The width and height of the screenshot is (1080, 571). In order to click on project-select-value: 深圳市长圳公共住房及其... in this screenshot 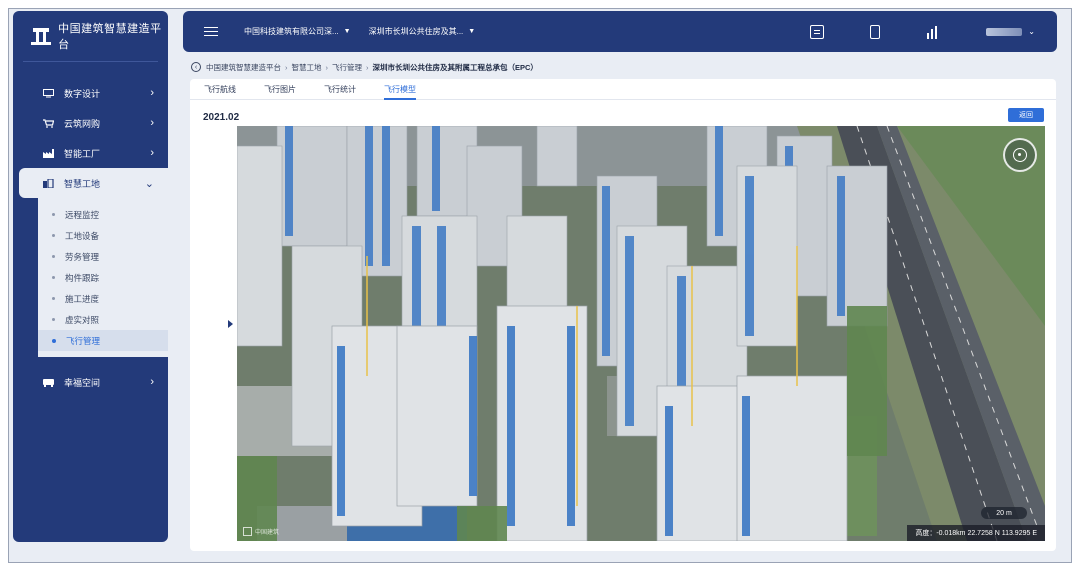, I will do `click(416, 31)`.